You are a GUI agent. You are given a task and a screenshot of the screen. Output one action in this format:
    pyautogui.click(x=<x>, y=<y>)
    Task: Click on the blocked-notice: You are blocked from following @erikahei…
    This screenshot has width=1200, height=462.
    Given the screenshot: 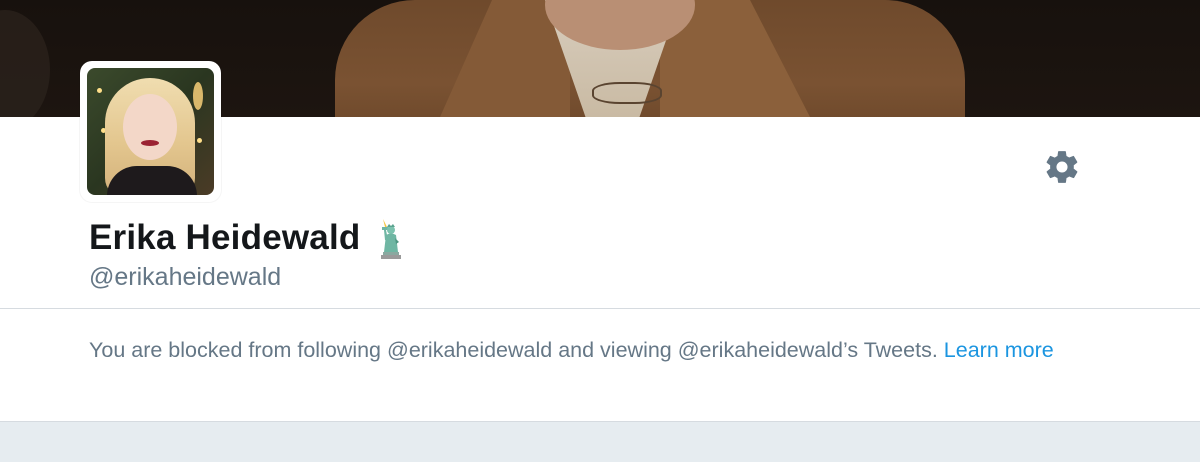 What is the action you would take?
    pyautogui.click(x=599, y=350)
    